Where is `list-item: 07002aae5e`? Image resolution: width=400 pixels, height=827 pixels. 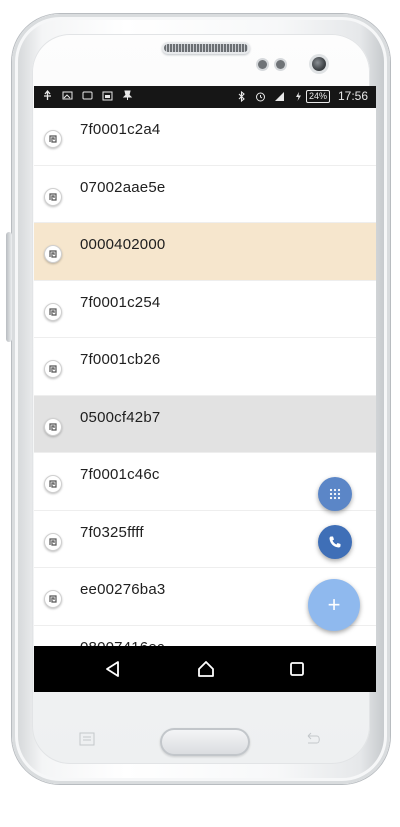 list-item: 07002aae5e is located at coordinates (205, 194).